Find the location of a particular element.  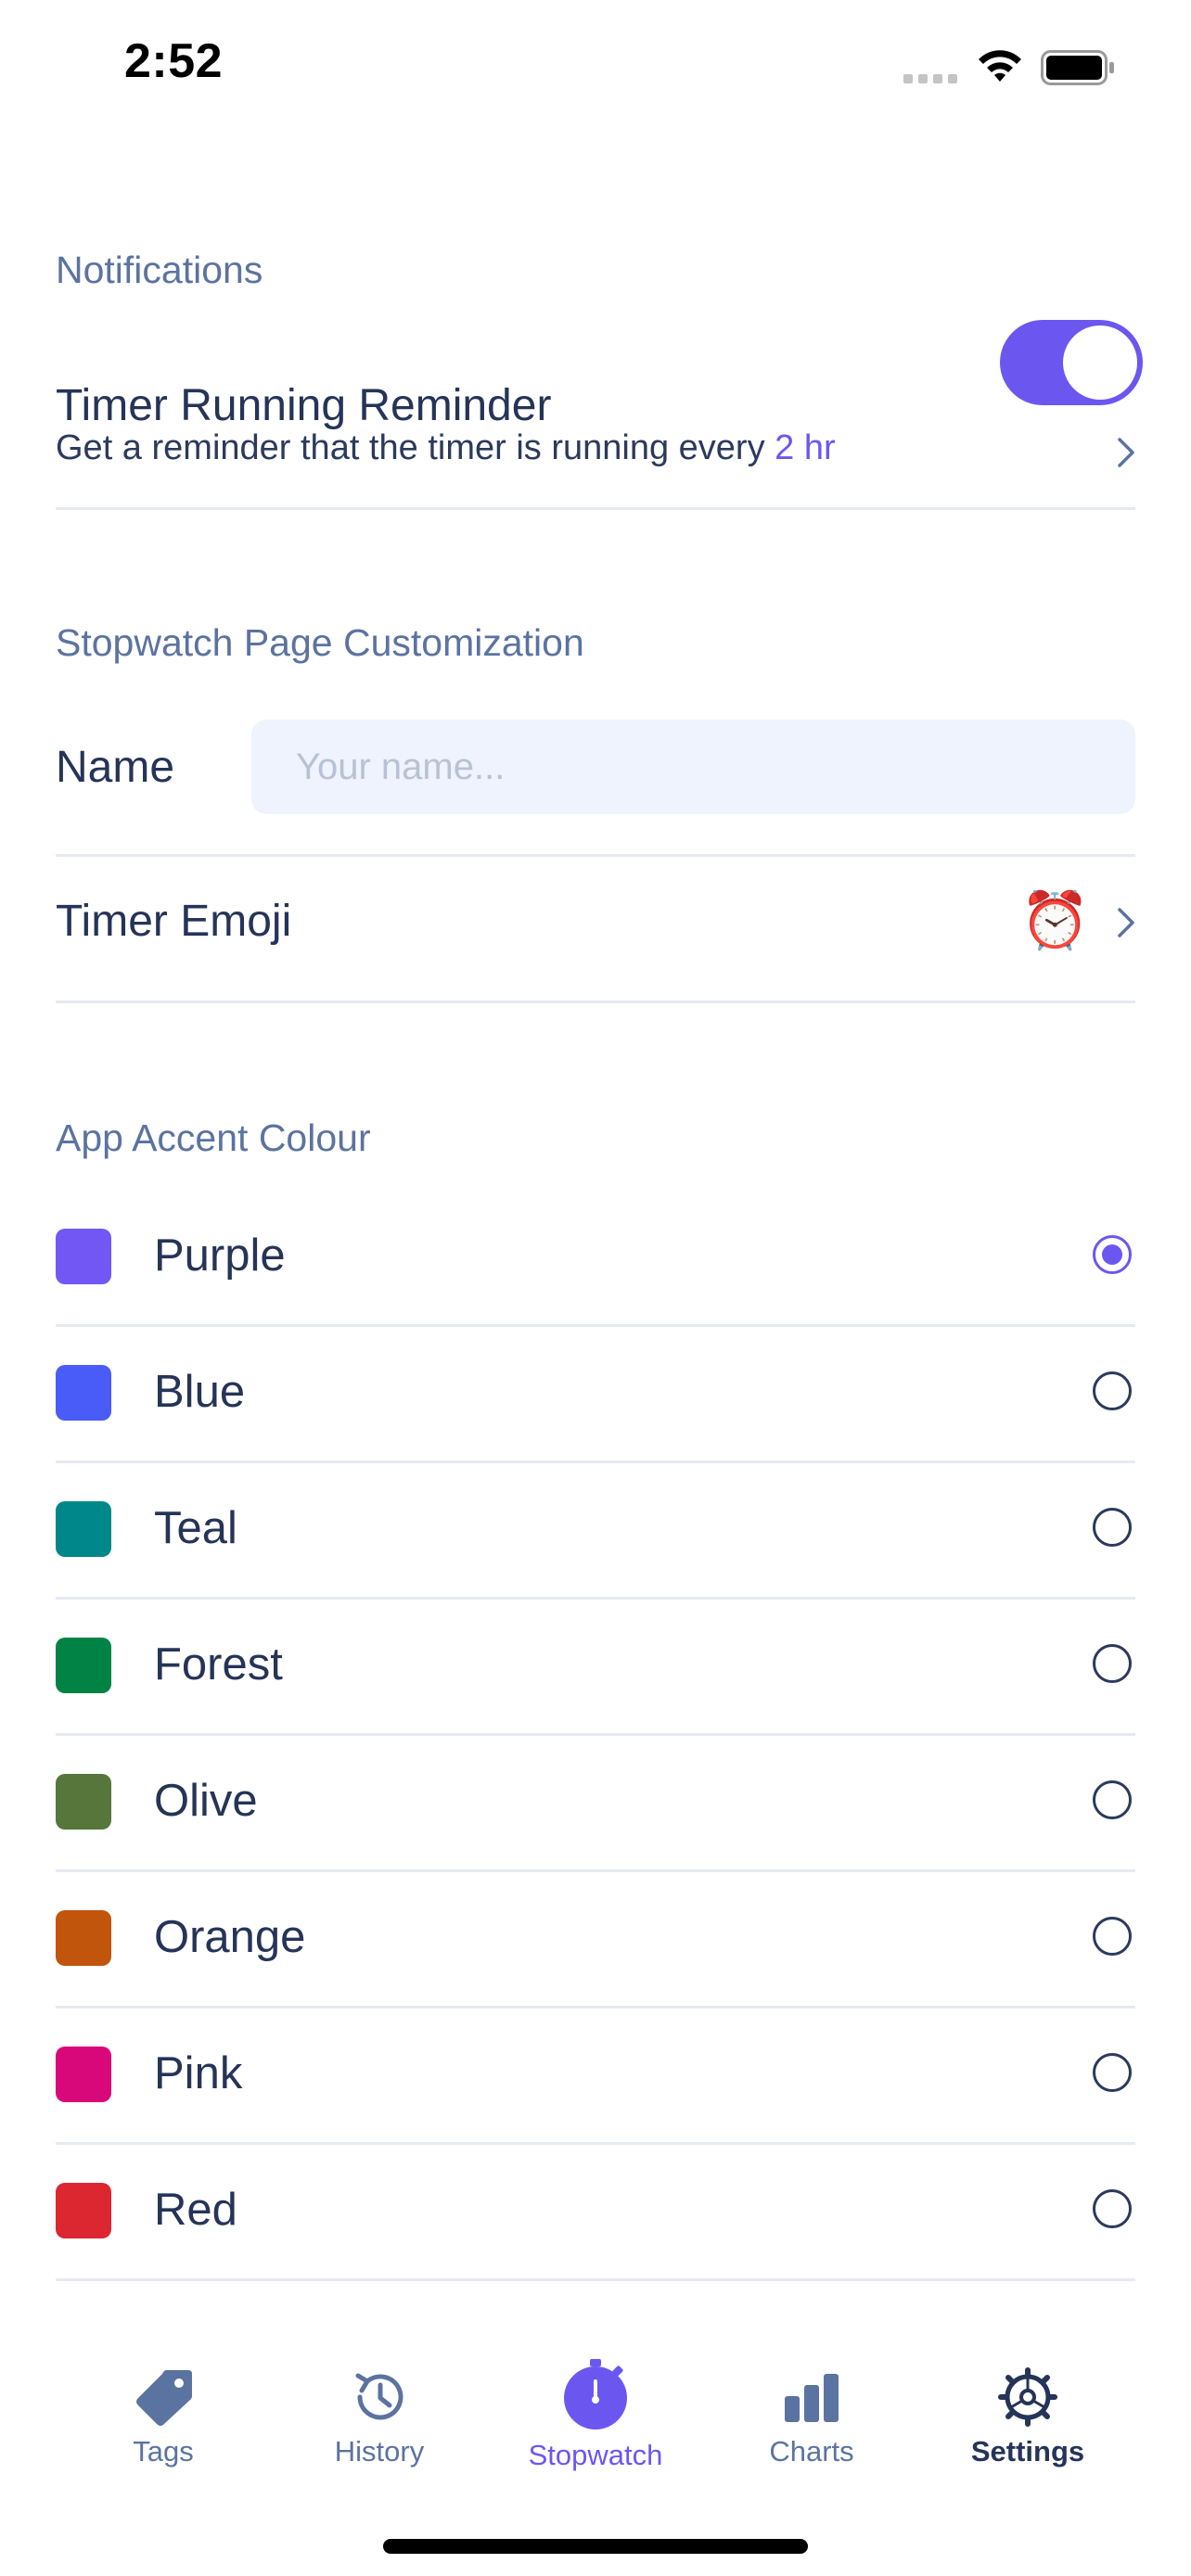

toggle-knob is located at coordinates (1100, 363).